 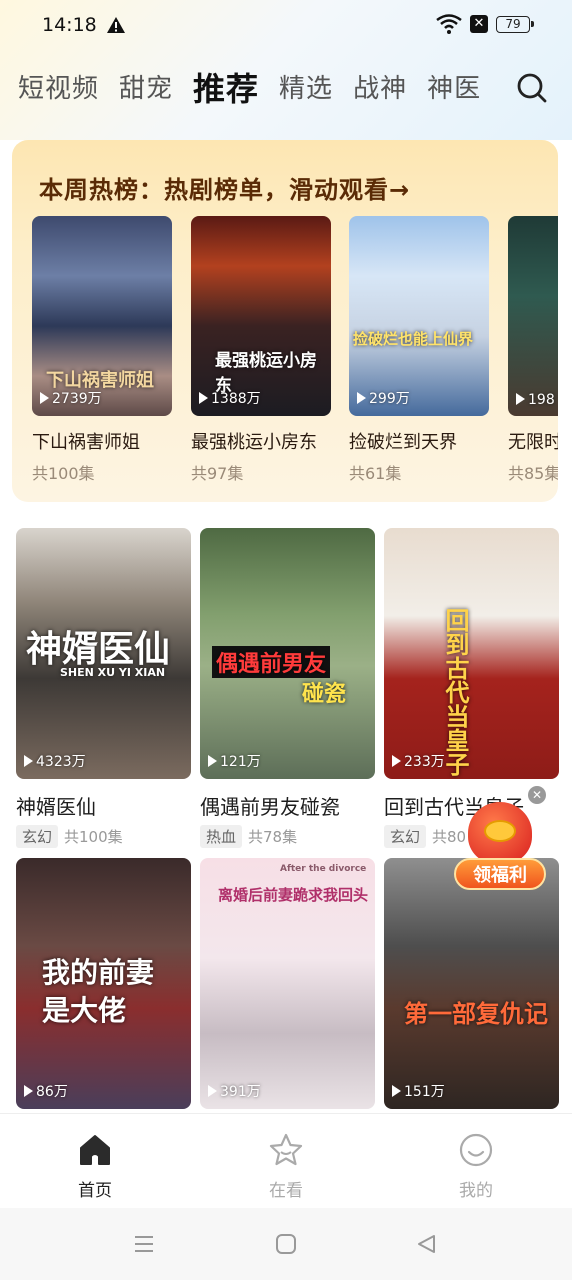 I want to click on nav-profile: 我的, so click(x=476, y=1161).